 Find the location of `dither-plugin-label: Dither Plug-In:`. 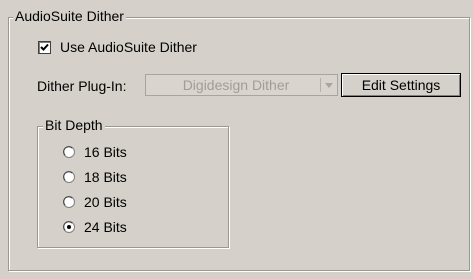

dither-plugin-label: Dither Plug-In: is located at coordinates (82, 86).